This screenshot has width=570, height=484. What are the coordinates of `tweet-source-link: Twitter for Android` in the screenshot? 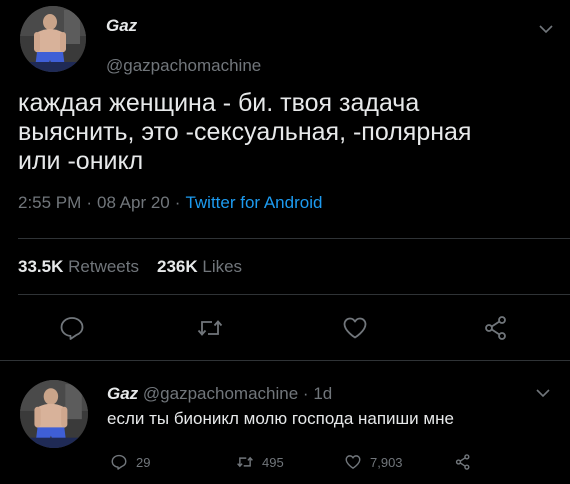 It's located at (253, 202).